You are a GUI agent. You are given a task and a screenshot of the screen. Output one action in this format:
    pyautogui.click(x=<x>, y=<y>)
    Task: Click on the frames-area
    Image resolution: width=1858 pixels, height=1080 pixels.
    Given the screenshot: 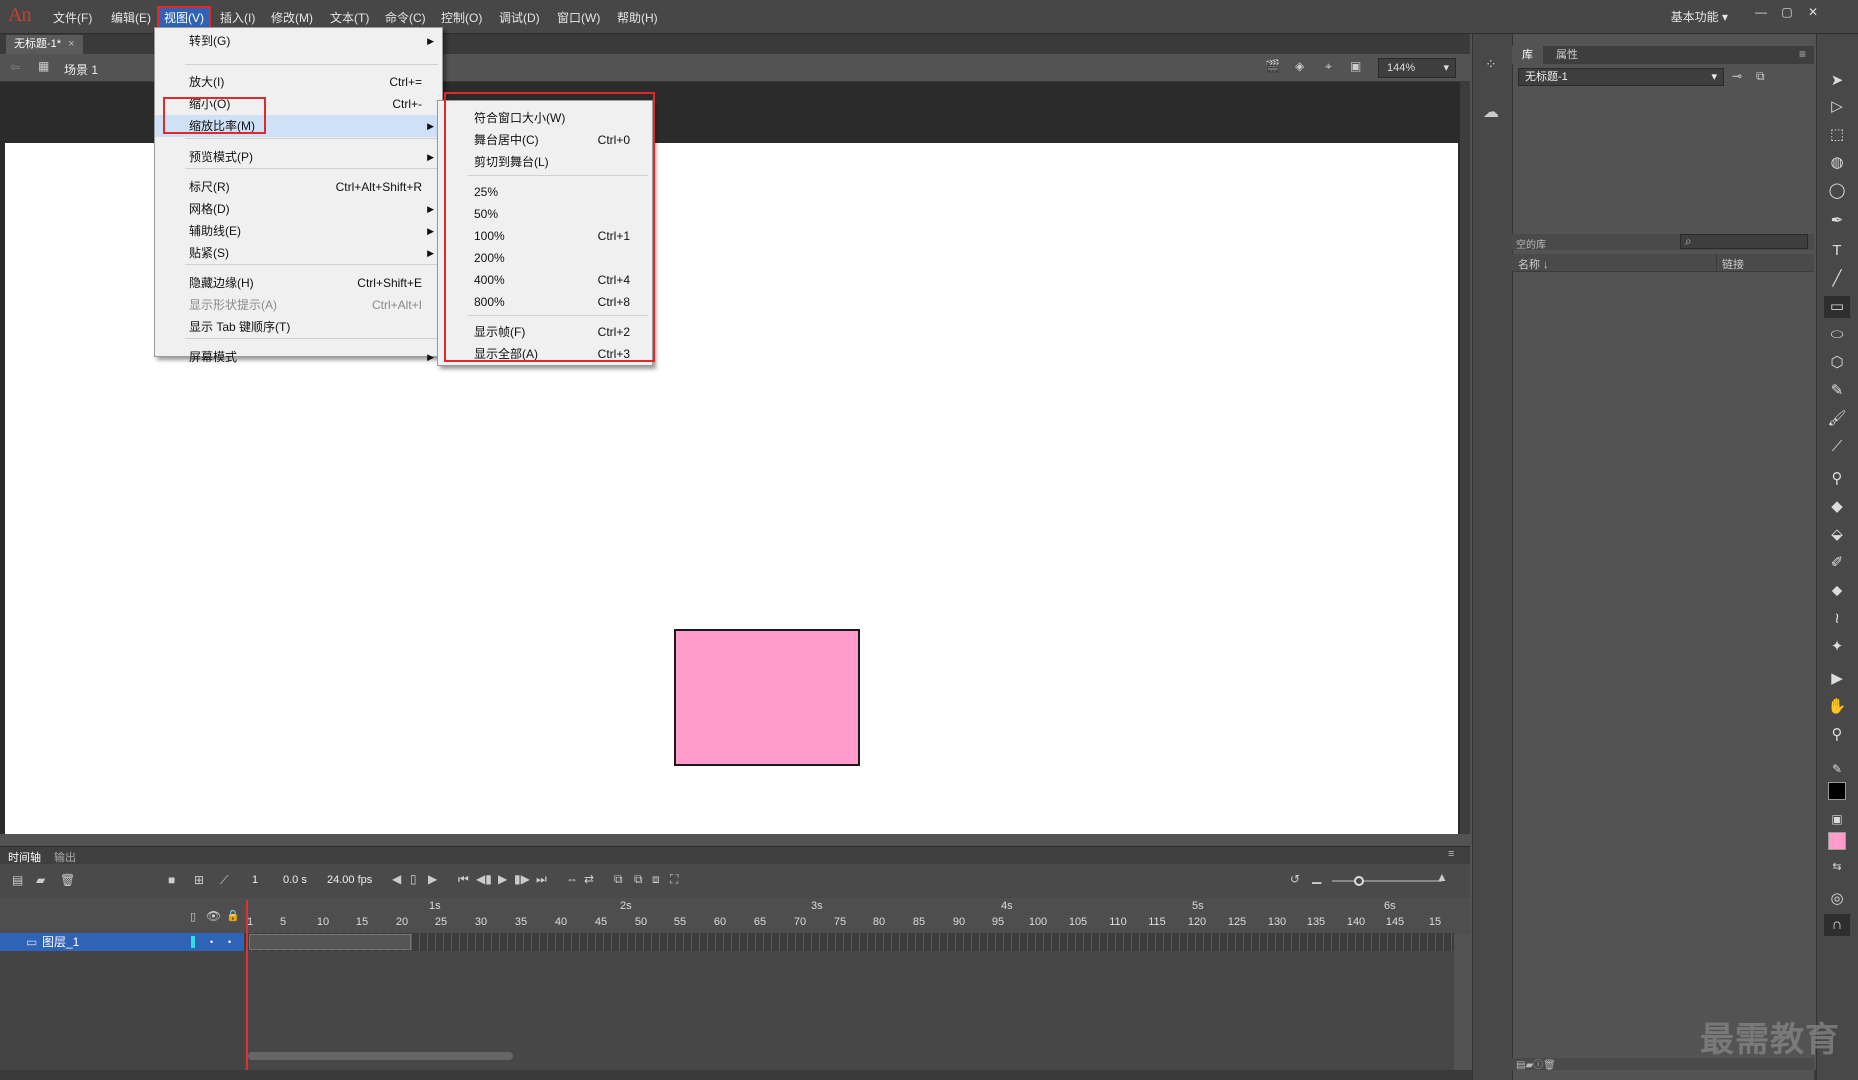 What is the action you would take?
    pyautogui.click(x=849, y=1002)
    